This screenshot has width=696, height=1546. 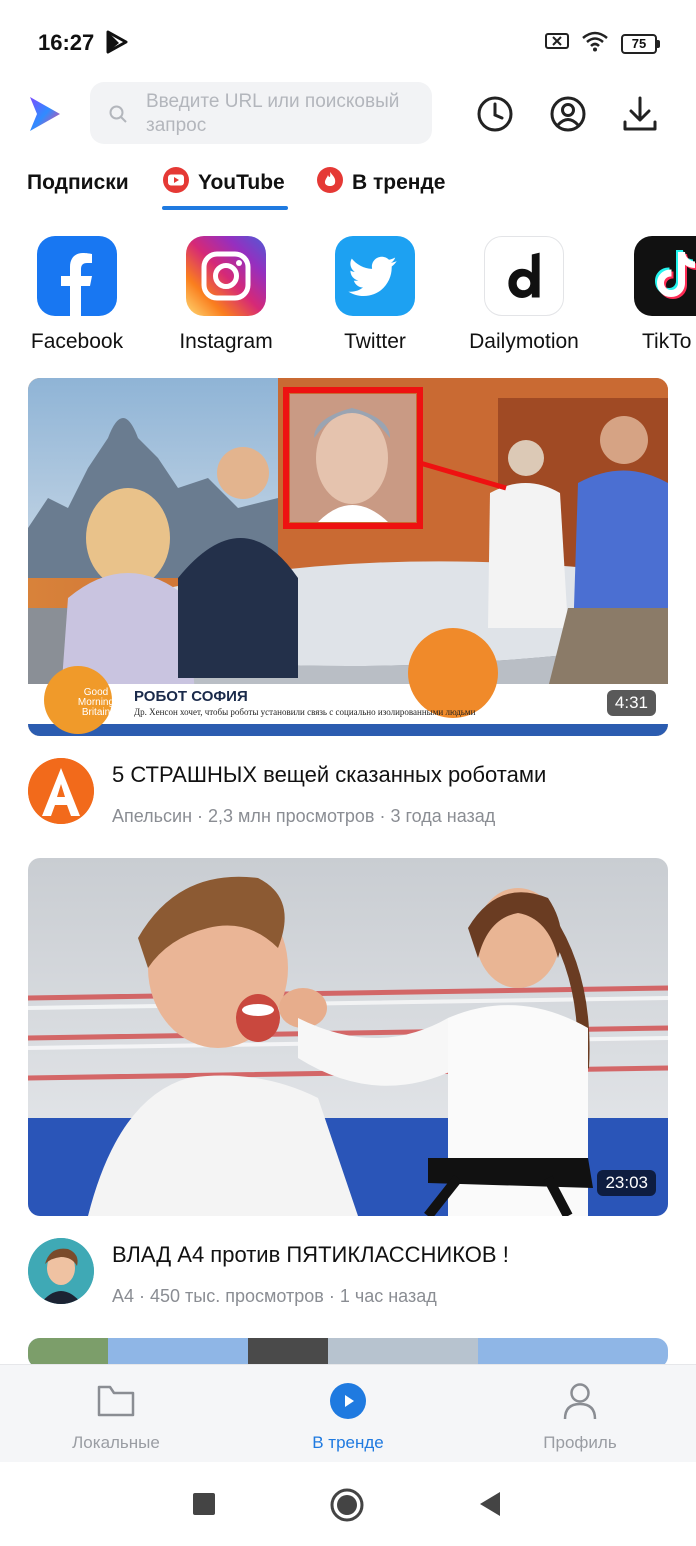 I want to click on search-icon, so click(x=118, y=116).